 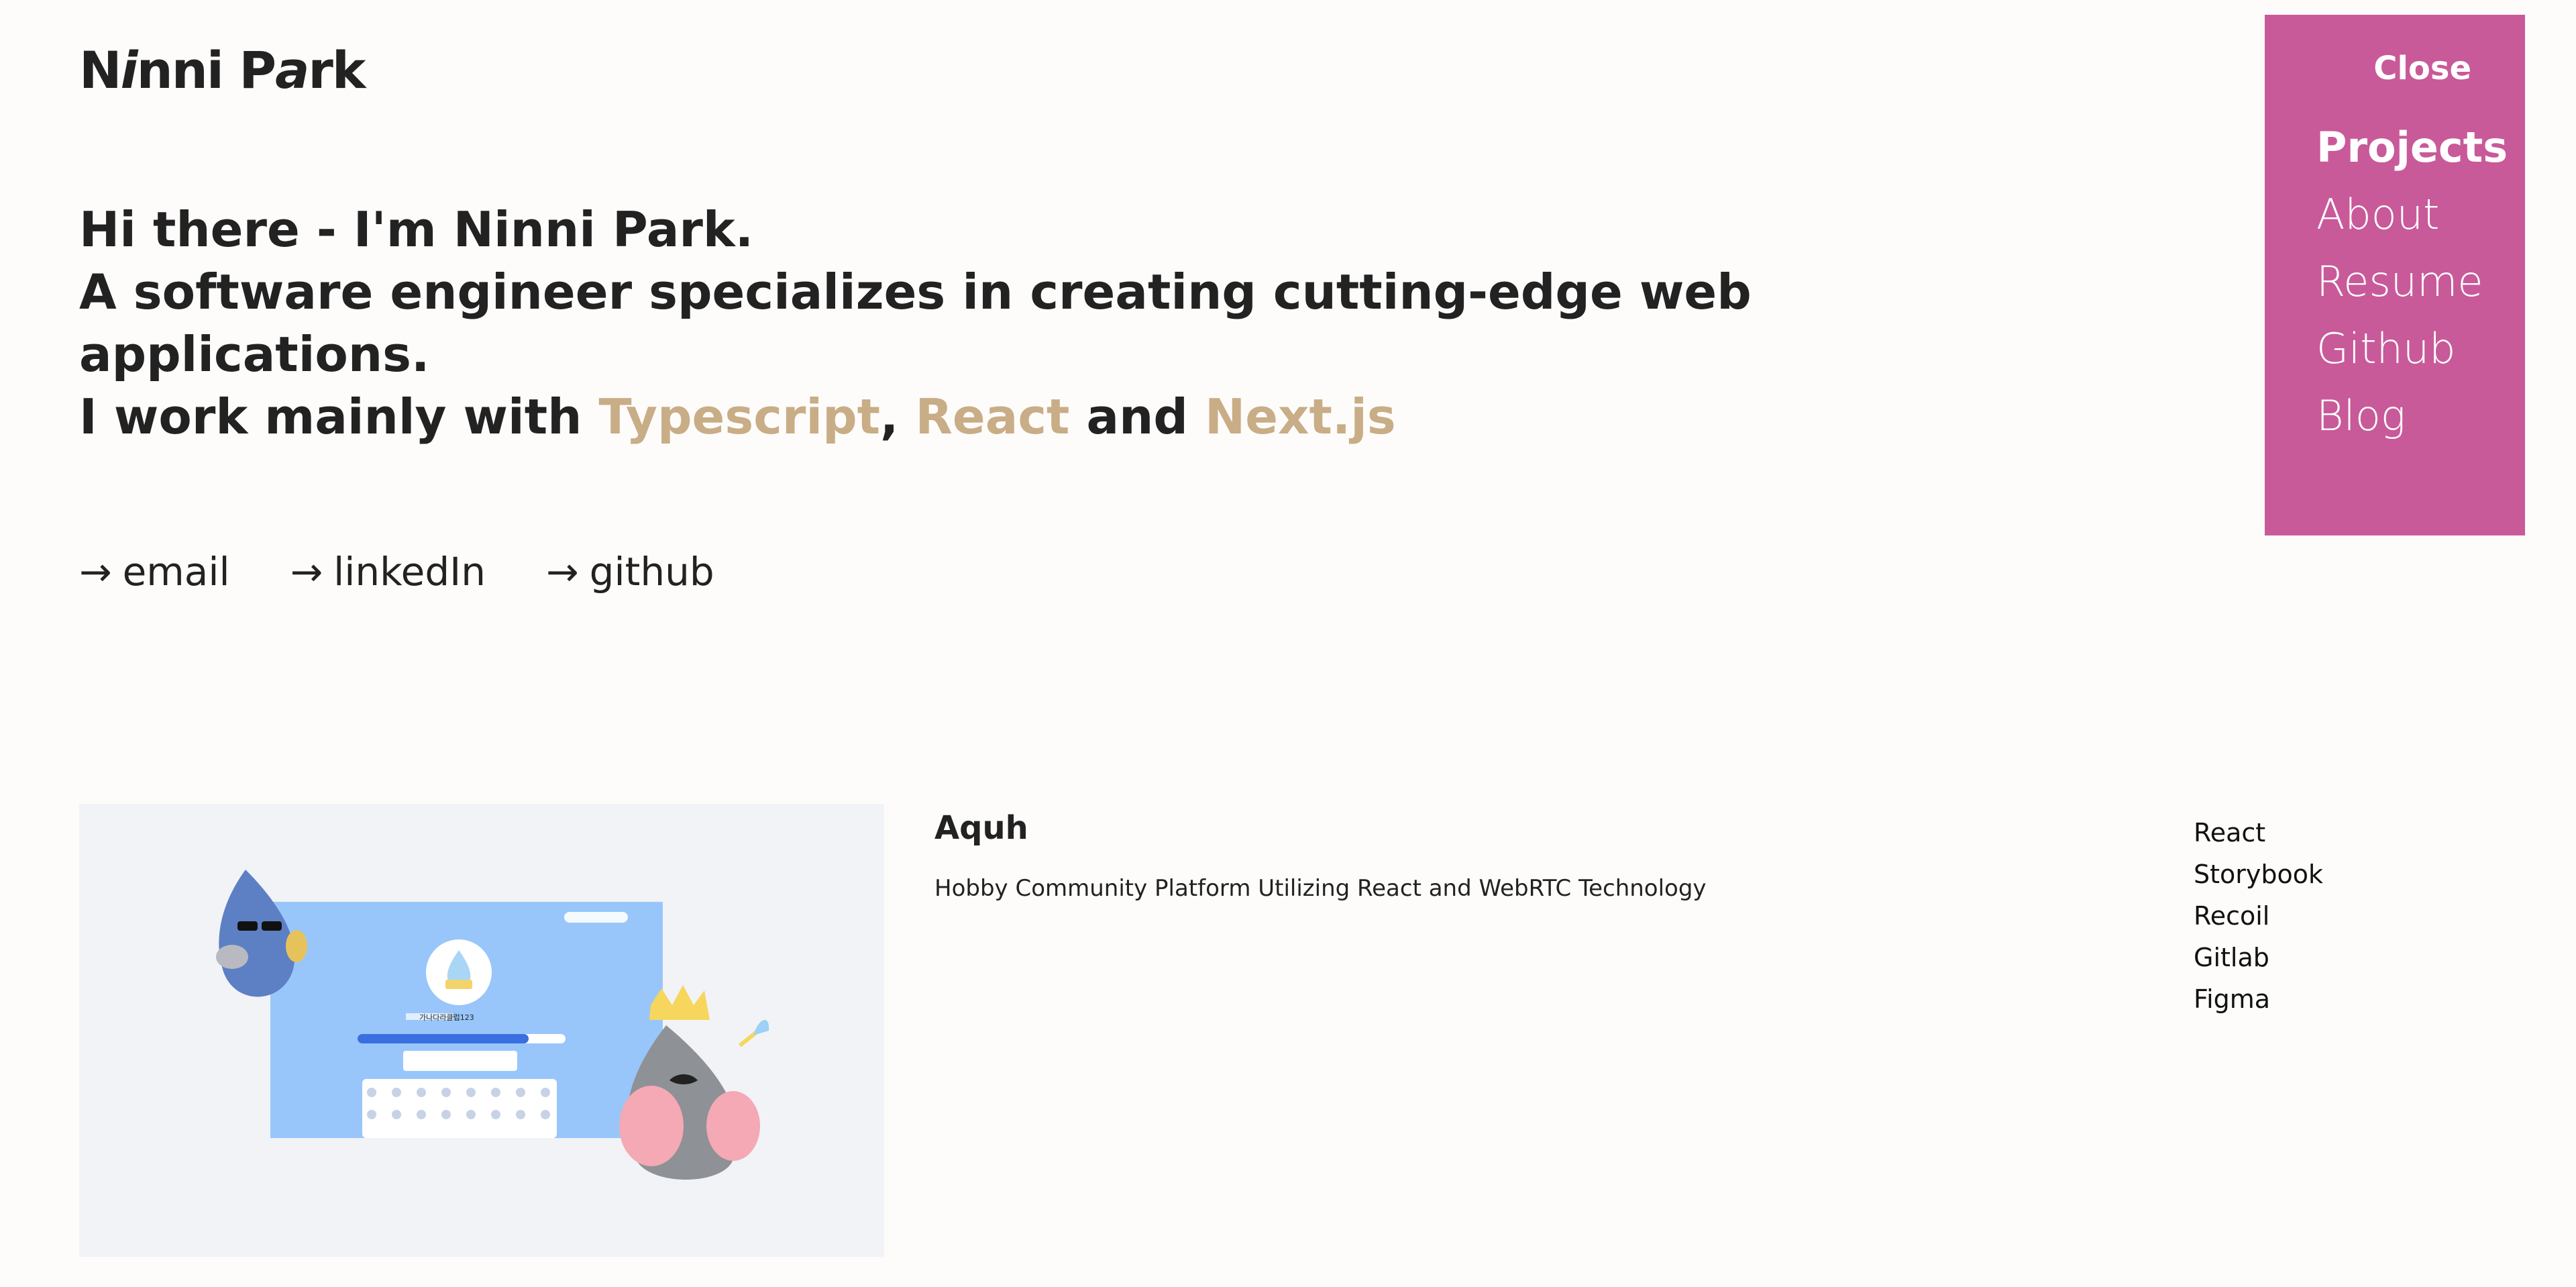 What do you see at coordinates (2231, 958) in the screenshot?
I see `stack-item: Gitlab` at bounding box center [2231, 958].